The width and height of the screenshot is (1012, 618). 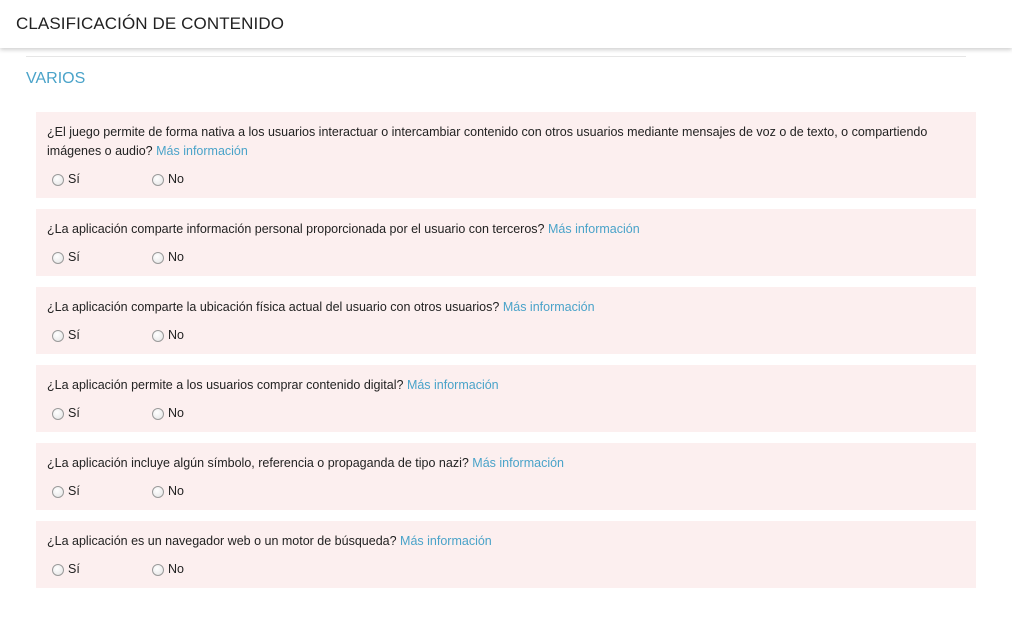 What do you see at coordinates (496, 56) in the screenshot?
I see `section-divider` at bounding box center [496, 56].